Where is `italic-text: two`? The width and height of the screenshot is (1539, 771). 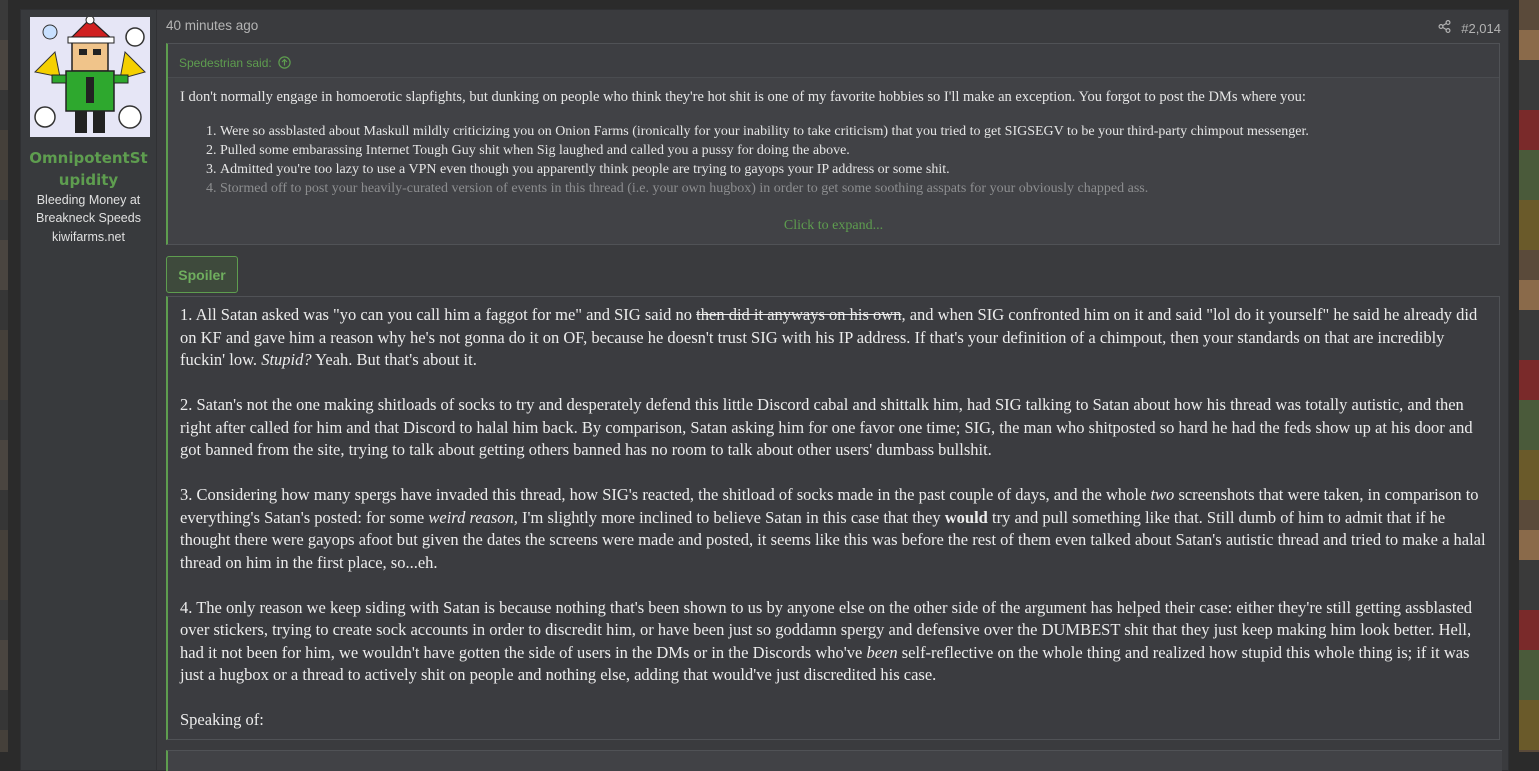
italic-text: two is located at coordinates (1162, 494).